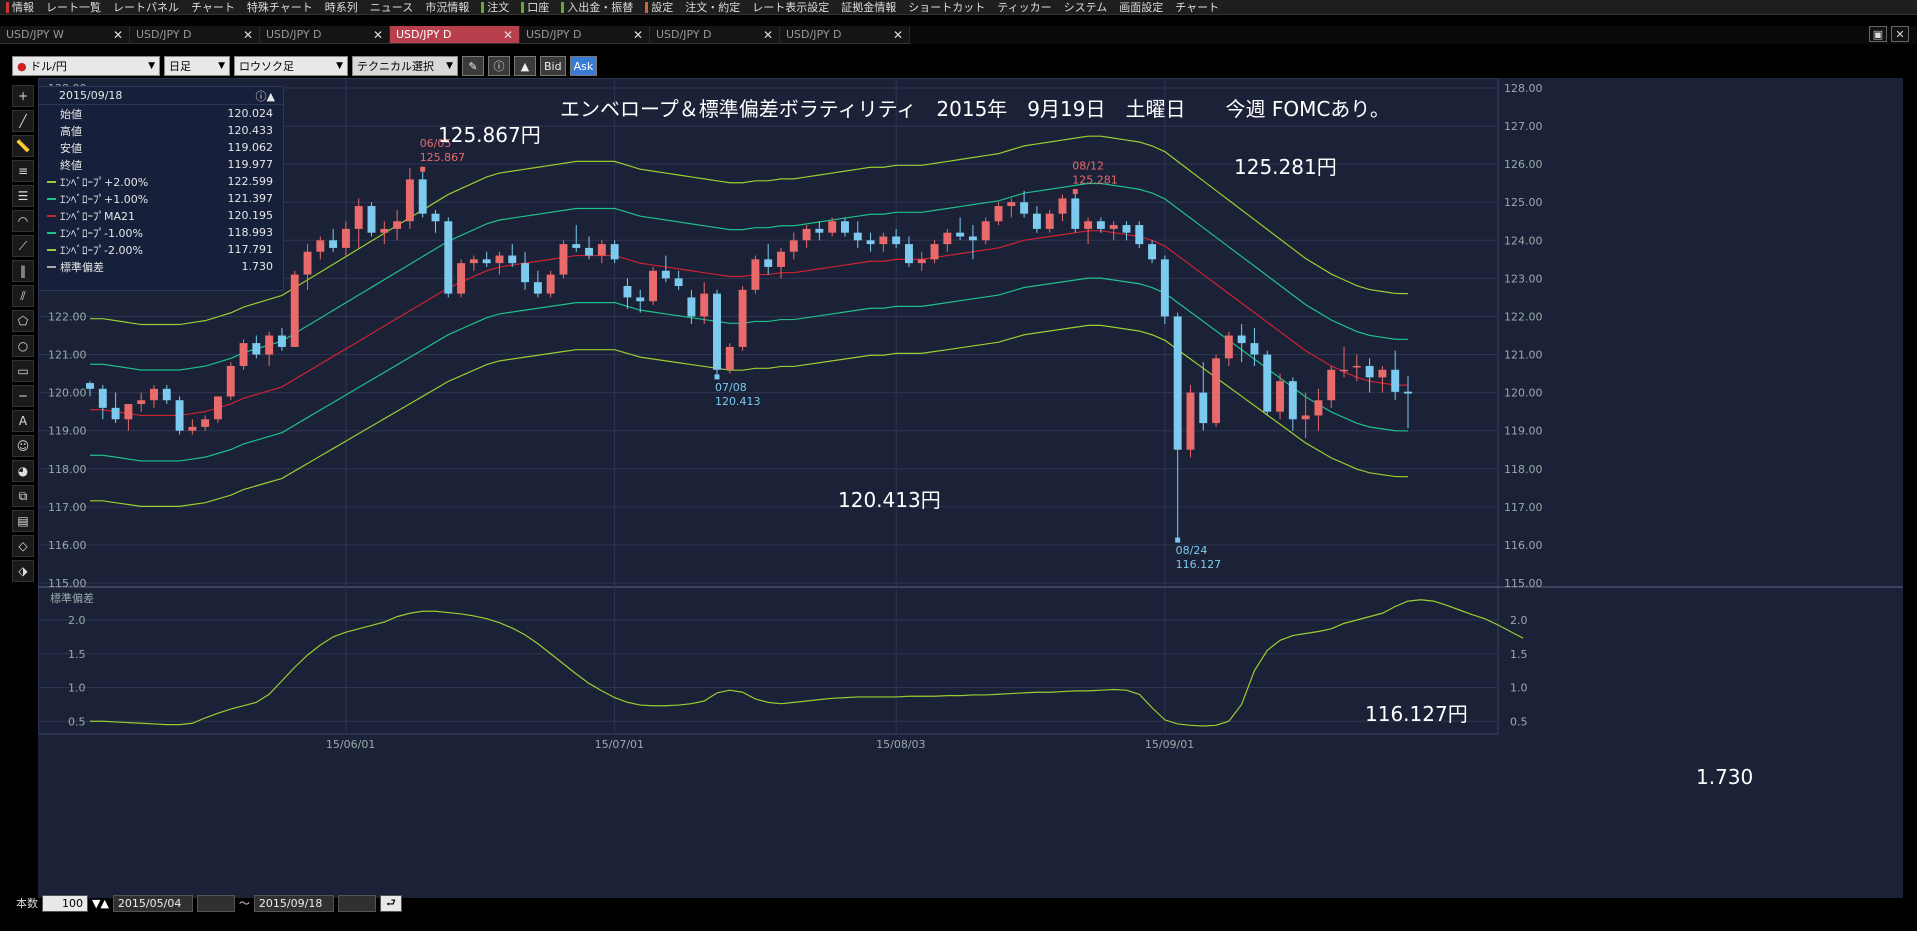 The height and width of the screenshot is (931, 1917). What do you see at coordinates (250, 113) in the screenshot?
I see `info-row-value: 120.024` at bounding box center [250, 113].